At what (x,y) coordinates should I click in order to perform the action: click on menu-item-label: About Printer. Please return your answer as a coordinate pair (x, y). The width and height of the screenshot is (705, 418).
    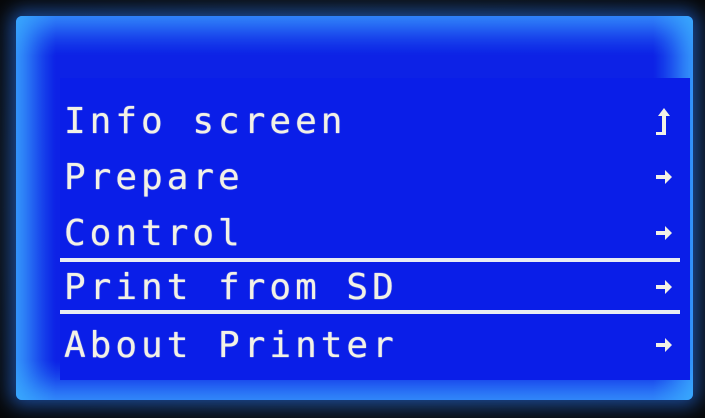
    Looking at the image, I should click on (231, 345).